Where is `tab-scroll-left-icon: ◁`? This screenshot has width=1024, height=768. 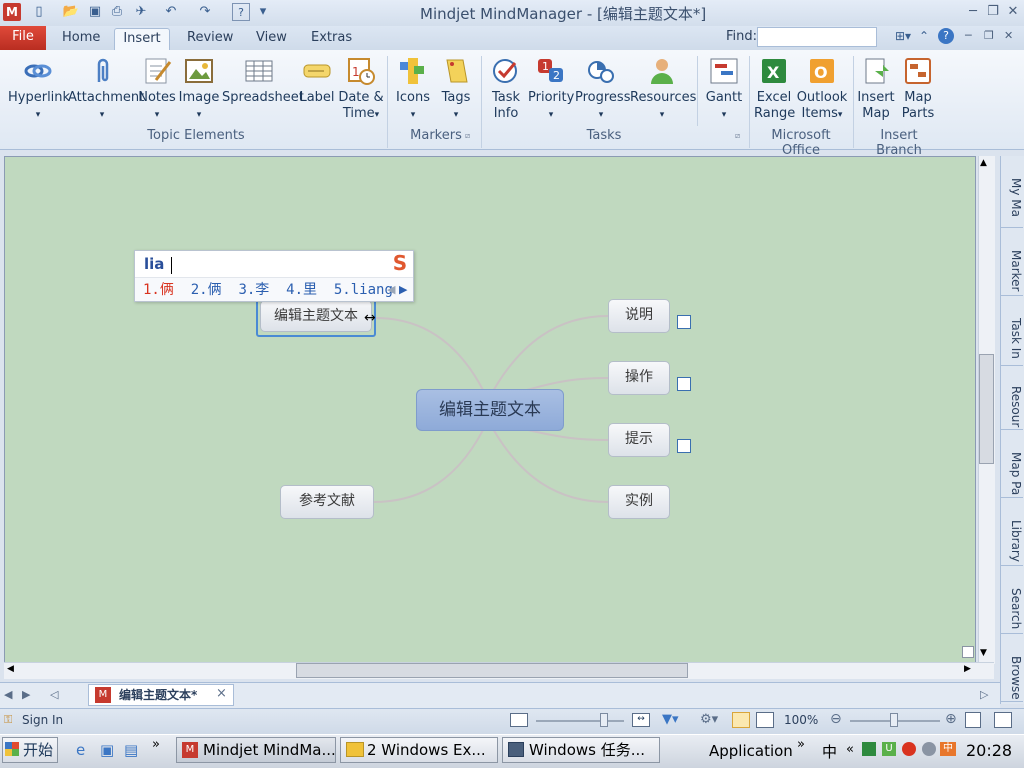 tab-scroll-left-icon: ◁ is located at coordinates (54, 694).